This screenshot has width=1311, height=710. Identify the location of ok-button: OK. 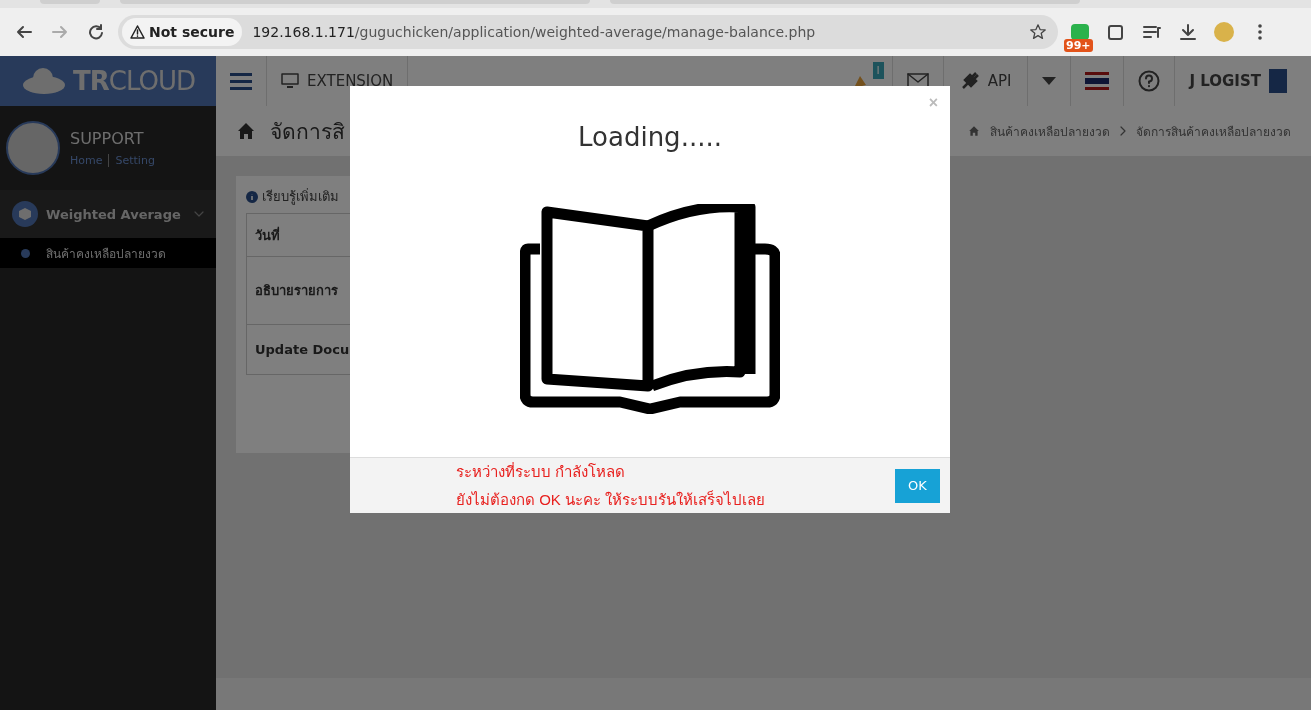
(917, 485).